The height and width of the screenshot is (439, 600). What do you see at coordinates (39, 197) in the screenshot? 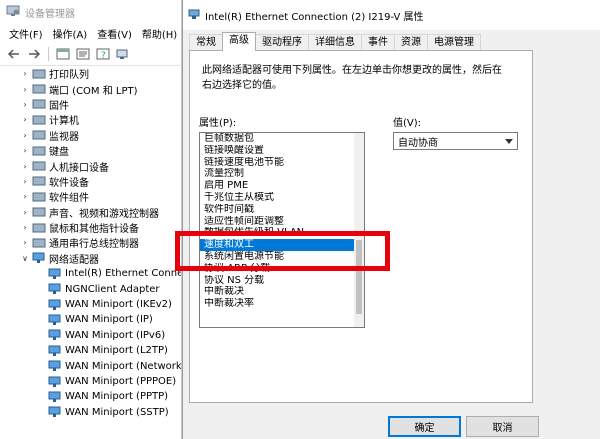
I see `software-component-icon` at bounding box center [39, 197].